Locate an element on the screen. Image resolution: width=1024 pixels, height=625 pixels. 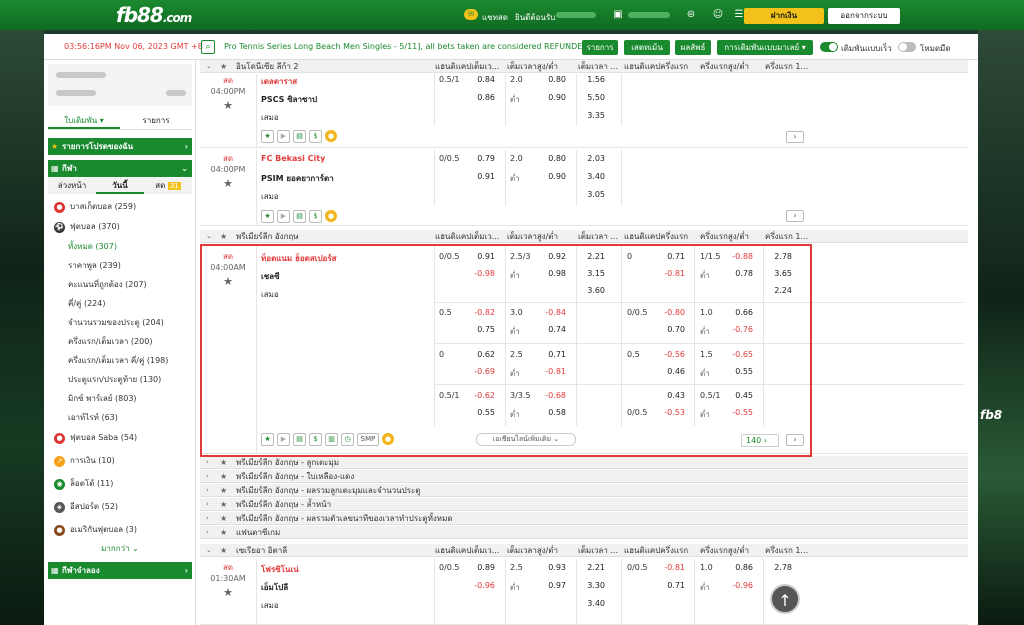
more-sports-link: มากกว่า ⌄ is located at coordinates (120, 548).